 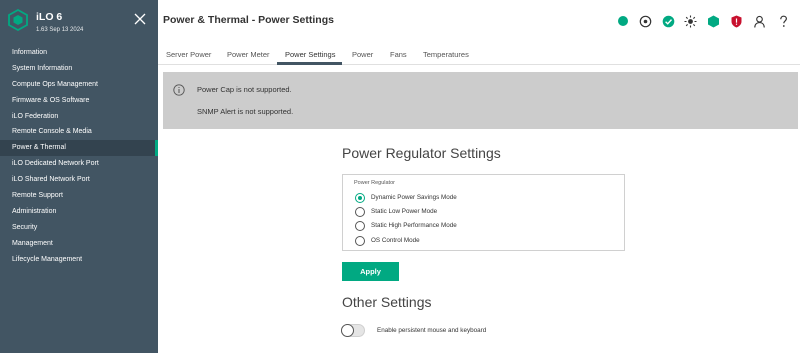 I want to click on sidebar-item-information: Information, so click(x=79, y=53).